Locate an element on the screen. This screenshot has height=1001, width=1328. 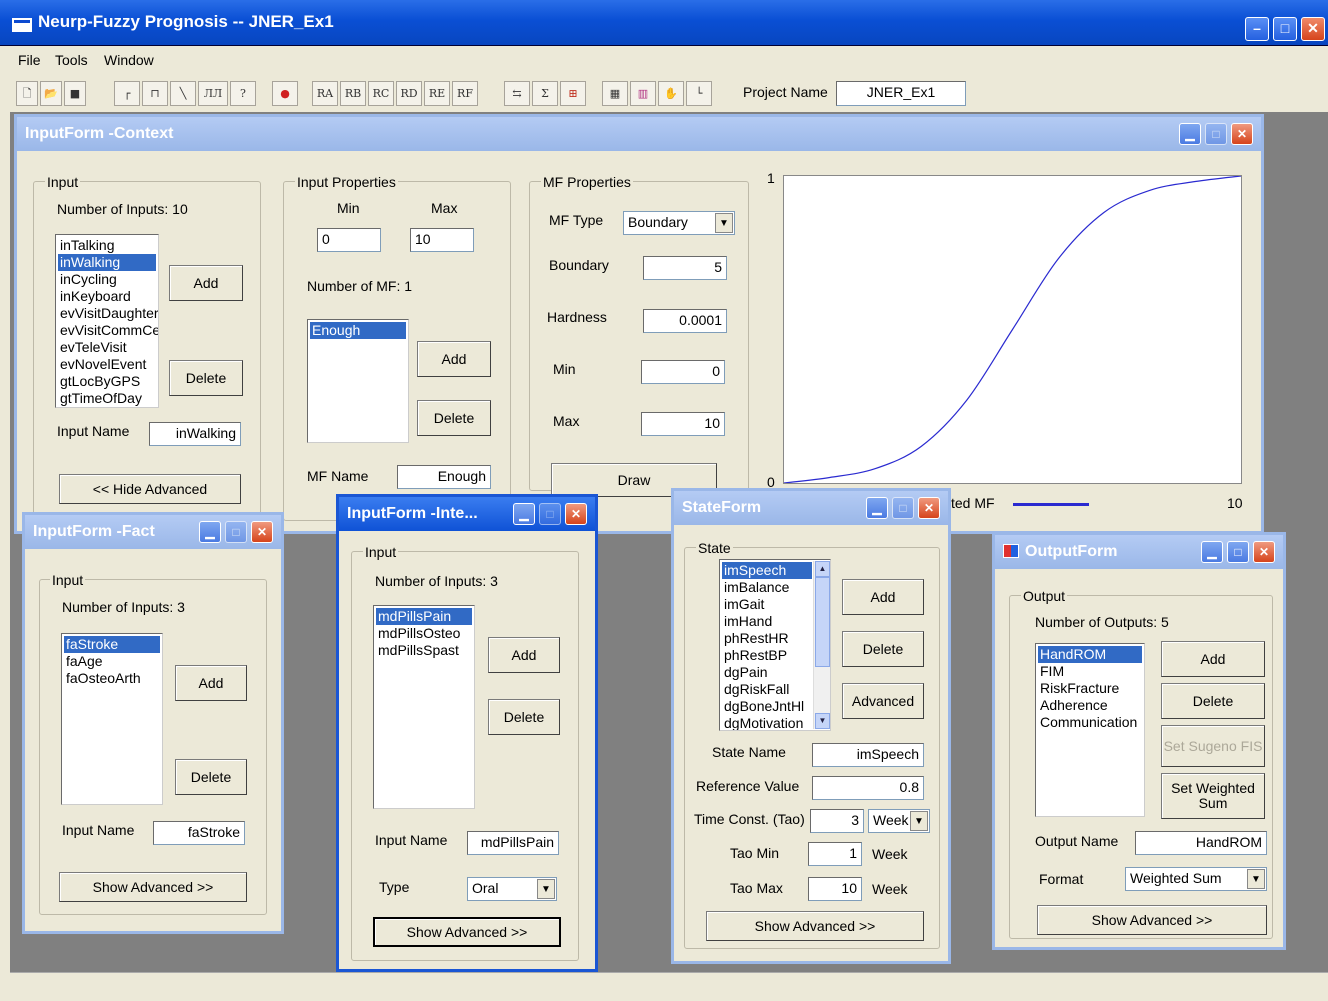
max-field: 10 is located at coordinates (442, 240).